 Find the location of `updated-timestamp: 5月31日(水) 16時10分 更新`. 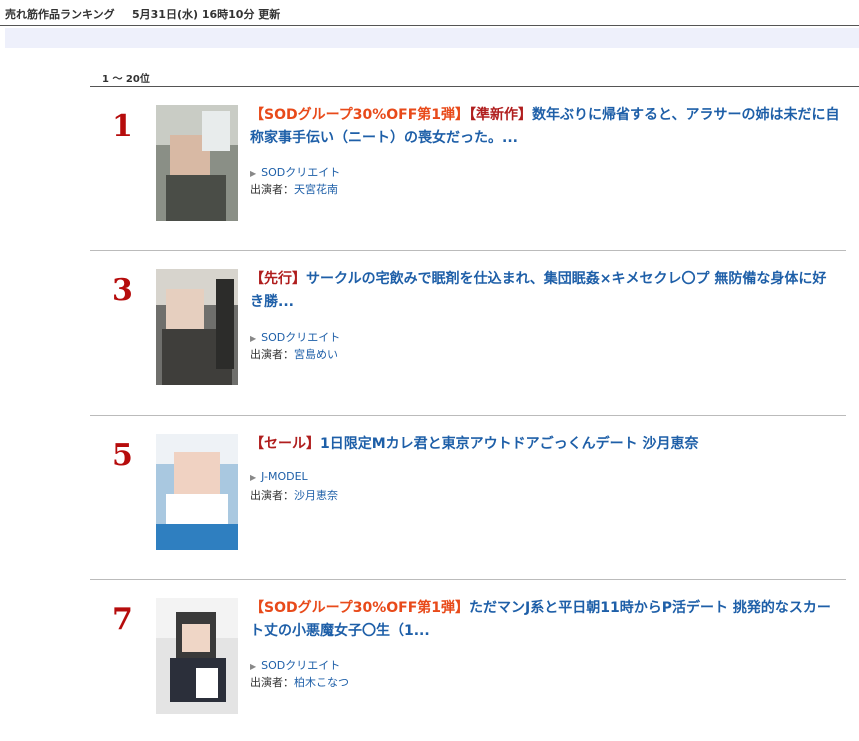

updated-timestamp: 5月31日(水) 16時10分 更新 is located at coordinates (206, 14).